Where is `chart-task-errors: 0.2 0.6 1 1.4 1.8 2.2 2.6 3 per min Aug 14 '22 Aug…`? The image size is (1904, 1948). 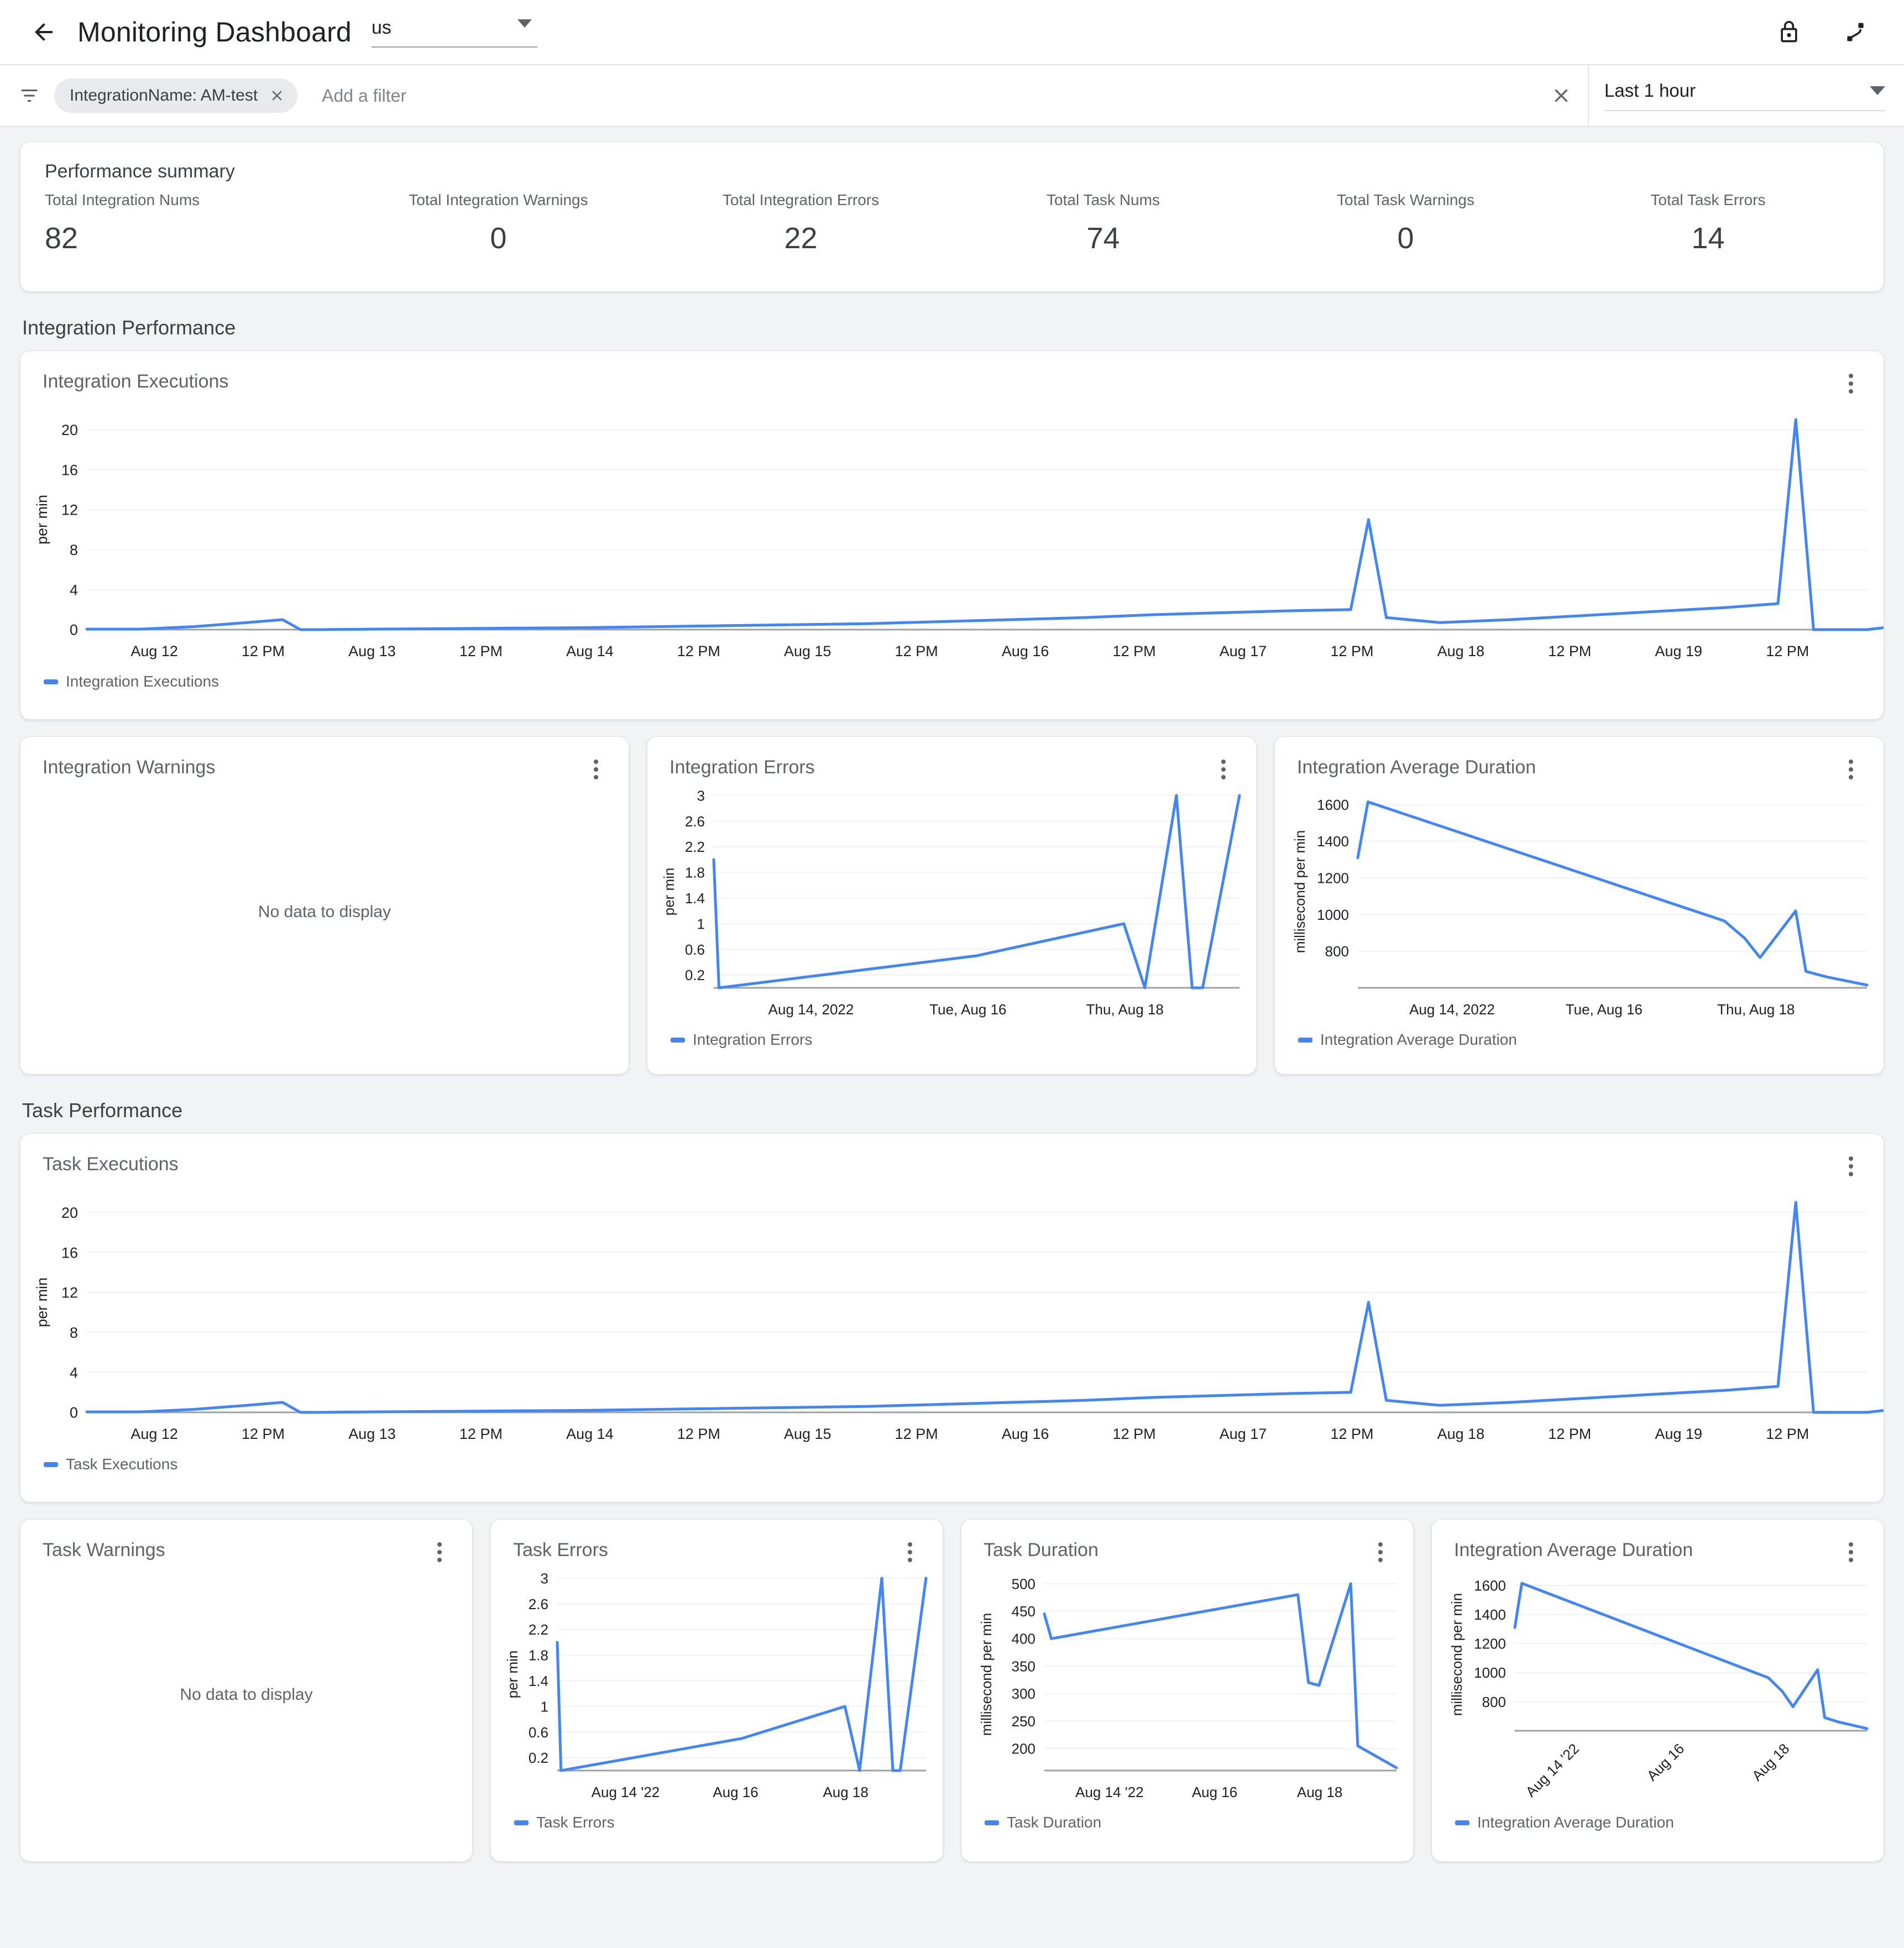
chart-task-errors: 0.2 0.6 1 1.4 1.8 2.2 2.6 3 per min Aug 14 '22 Aug… is located at coordinates (717, 1689).